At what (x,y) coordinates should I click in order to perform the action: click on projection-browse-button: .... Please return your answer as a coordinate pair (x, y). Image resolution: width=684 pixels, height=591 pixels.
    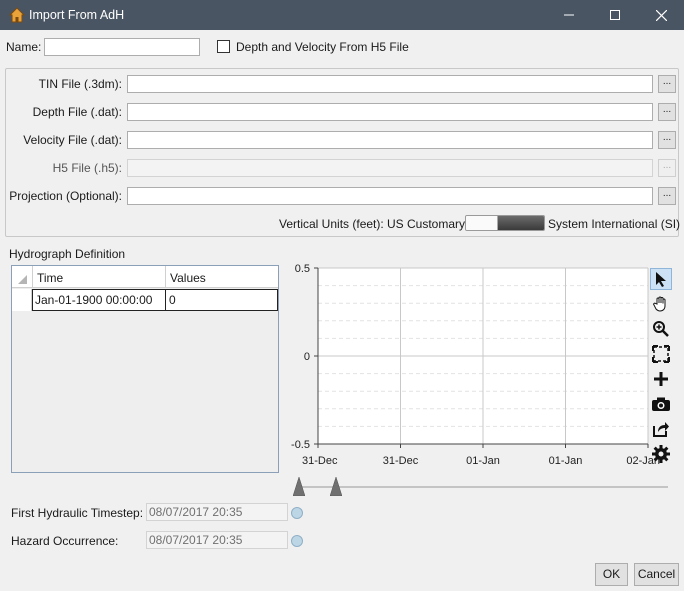
    Looking at the image, I should click on (667, 196).